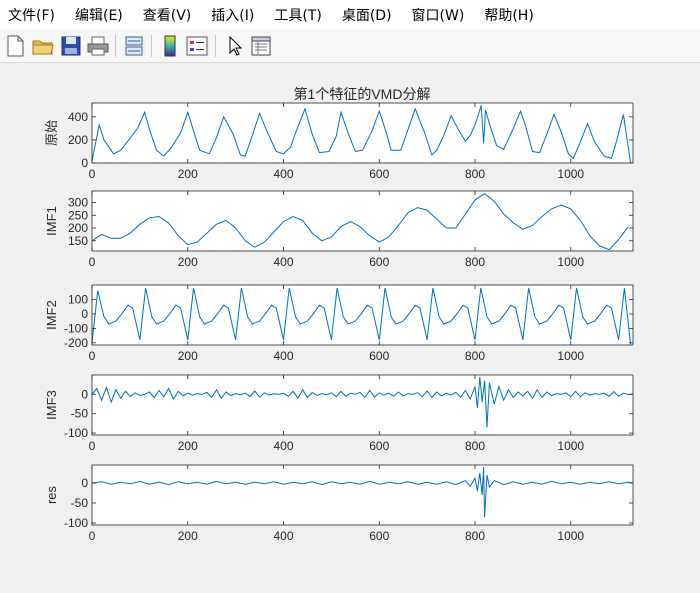 This screenshot has width=700, height=593. Describe the element at coordinates (261, 46) in the screenshot. I see `property-inspector-icon` at that location.